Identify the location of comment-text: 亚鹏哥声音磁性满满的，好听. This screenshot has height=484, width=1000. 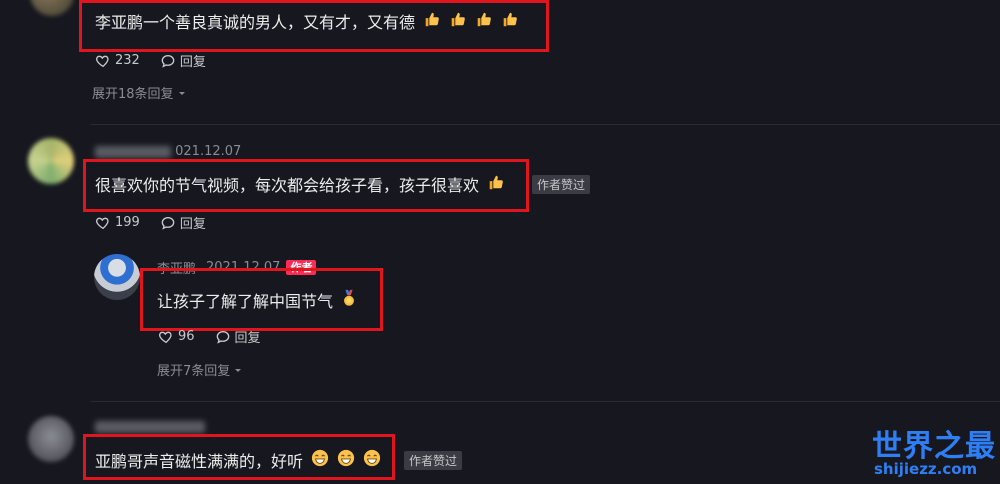
(238, 460).